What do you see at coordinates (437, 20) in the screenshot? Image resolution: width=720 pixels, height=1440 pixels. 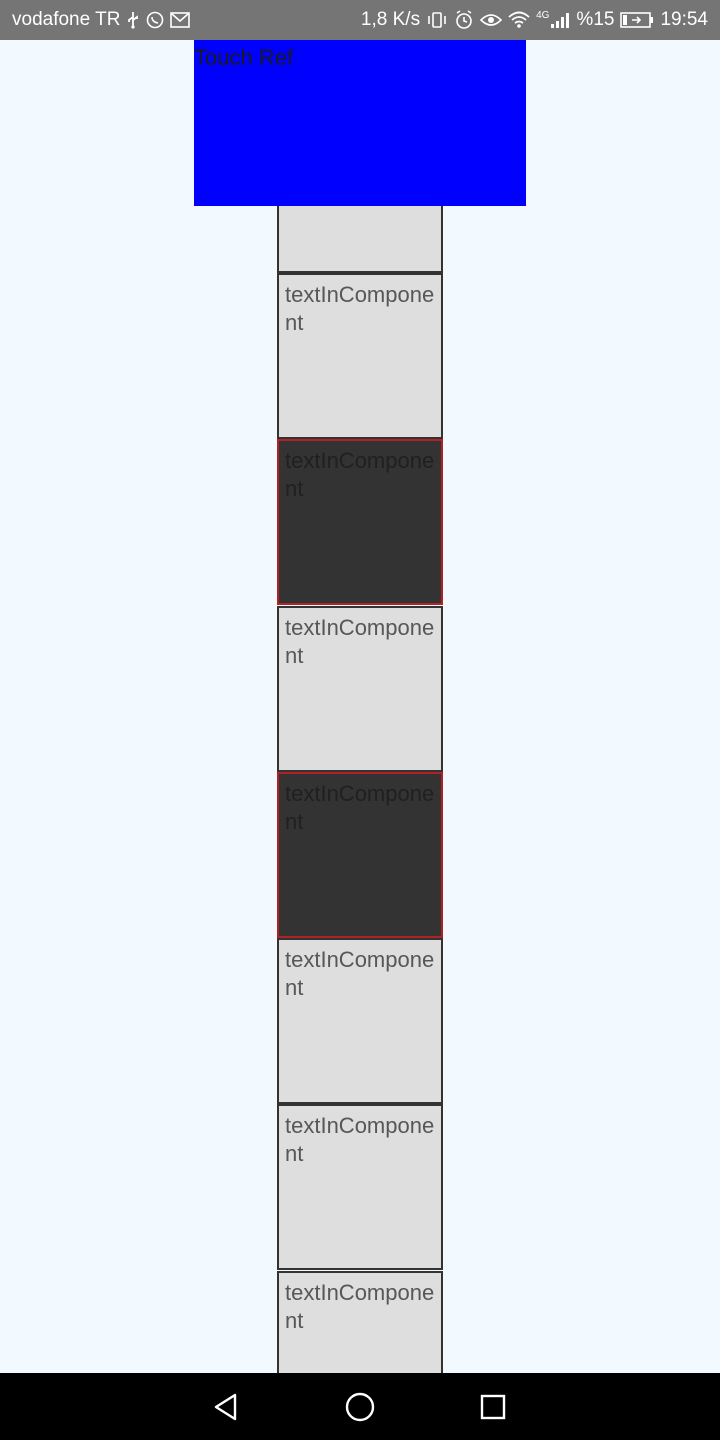 I see `vibrate-icon` at bounding box center [437, 20].